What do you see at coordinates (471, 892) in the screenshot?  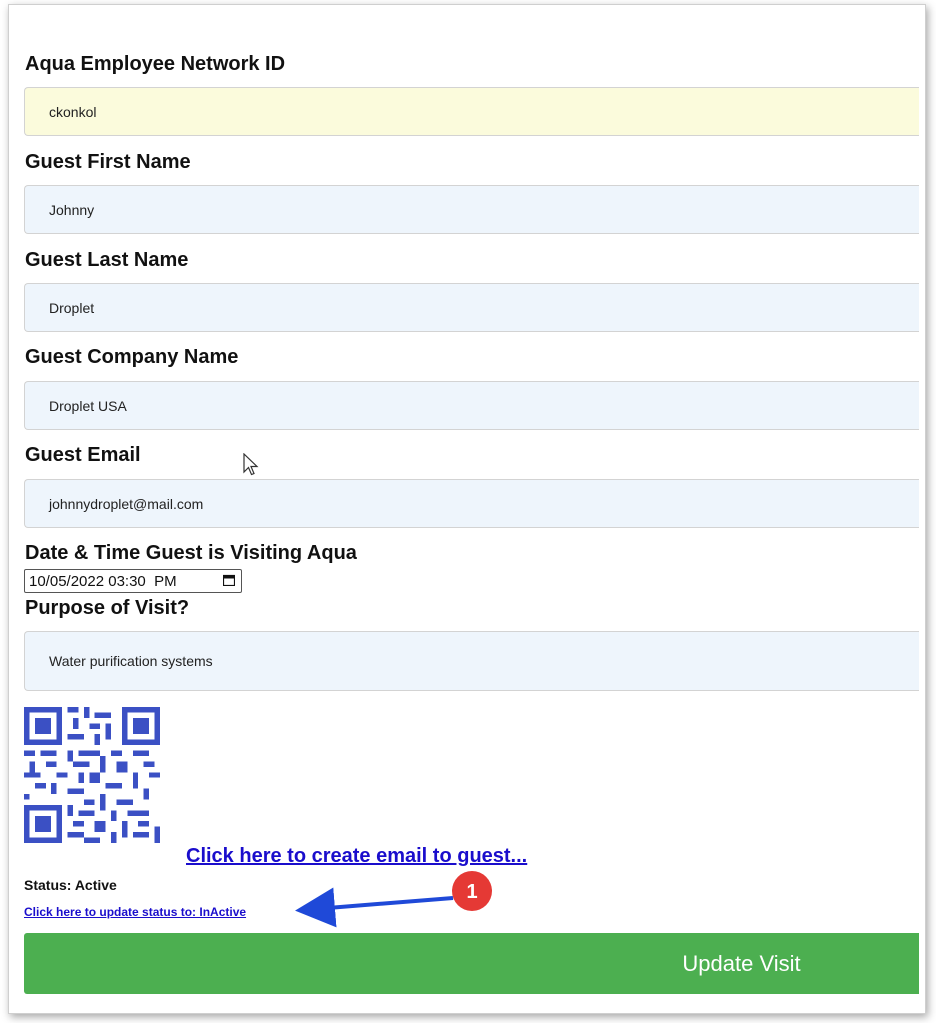 I see `annotation-number: 1` at bounding box center [471, 892].